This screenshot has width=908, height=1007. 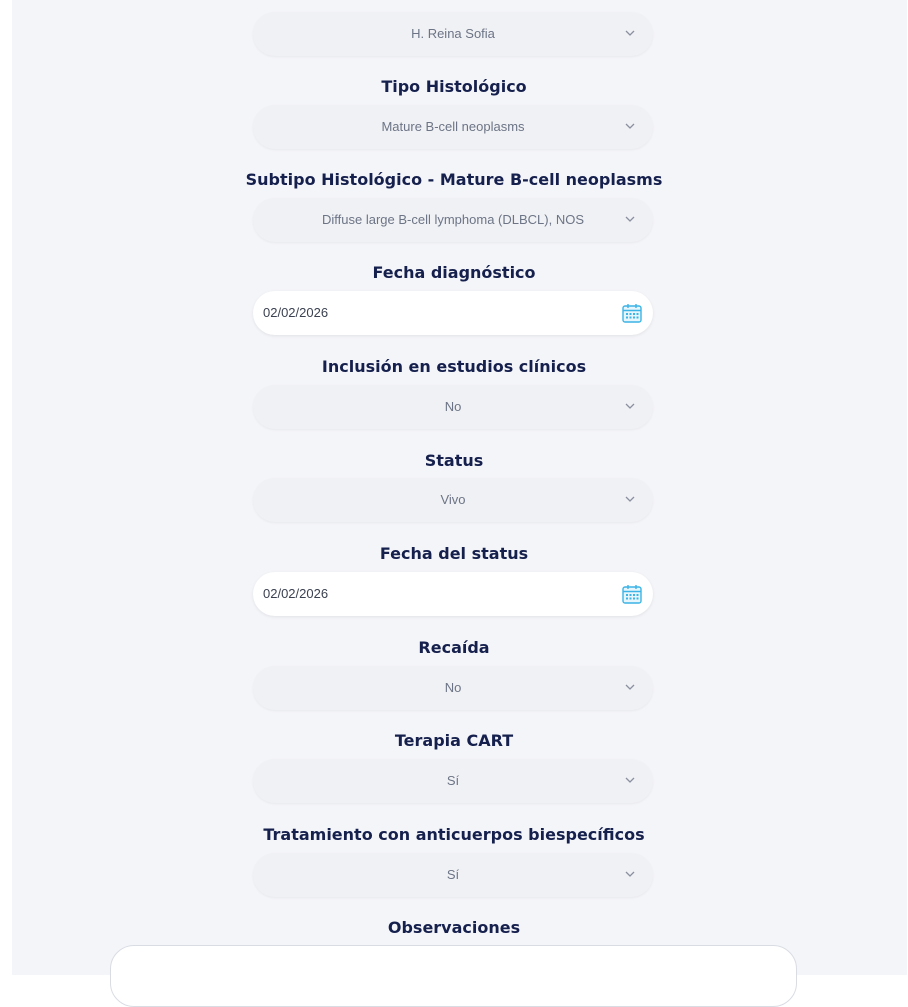 What do you see at coordinates (453, 313) in the screenshot?
I see `fecha-diagnostico-input: 02/02/2026` at bounding box center [453, 313].